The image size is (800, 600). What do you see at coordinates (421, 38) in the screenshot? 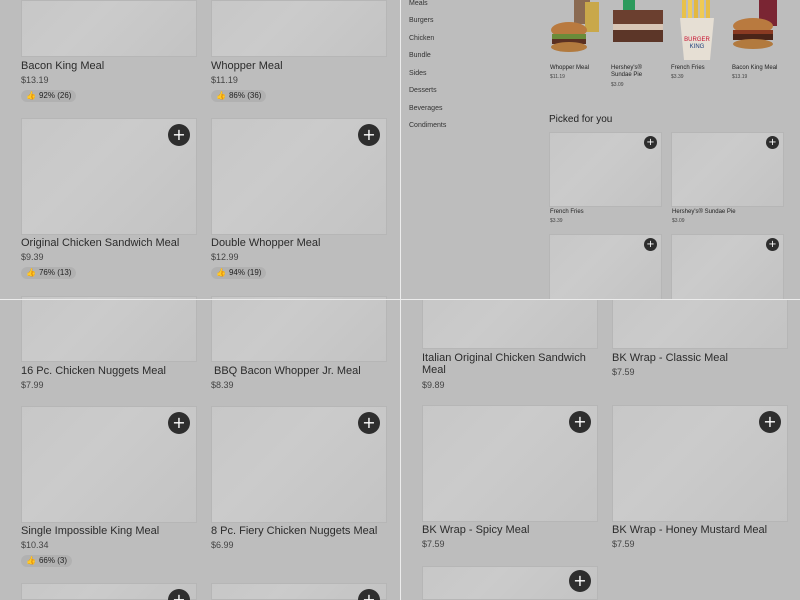
I see `category-chicken: Chicken` at bounding box center [421, 38].